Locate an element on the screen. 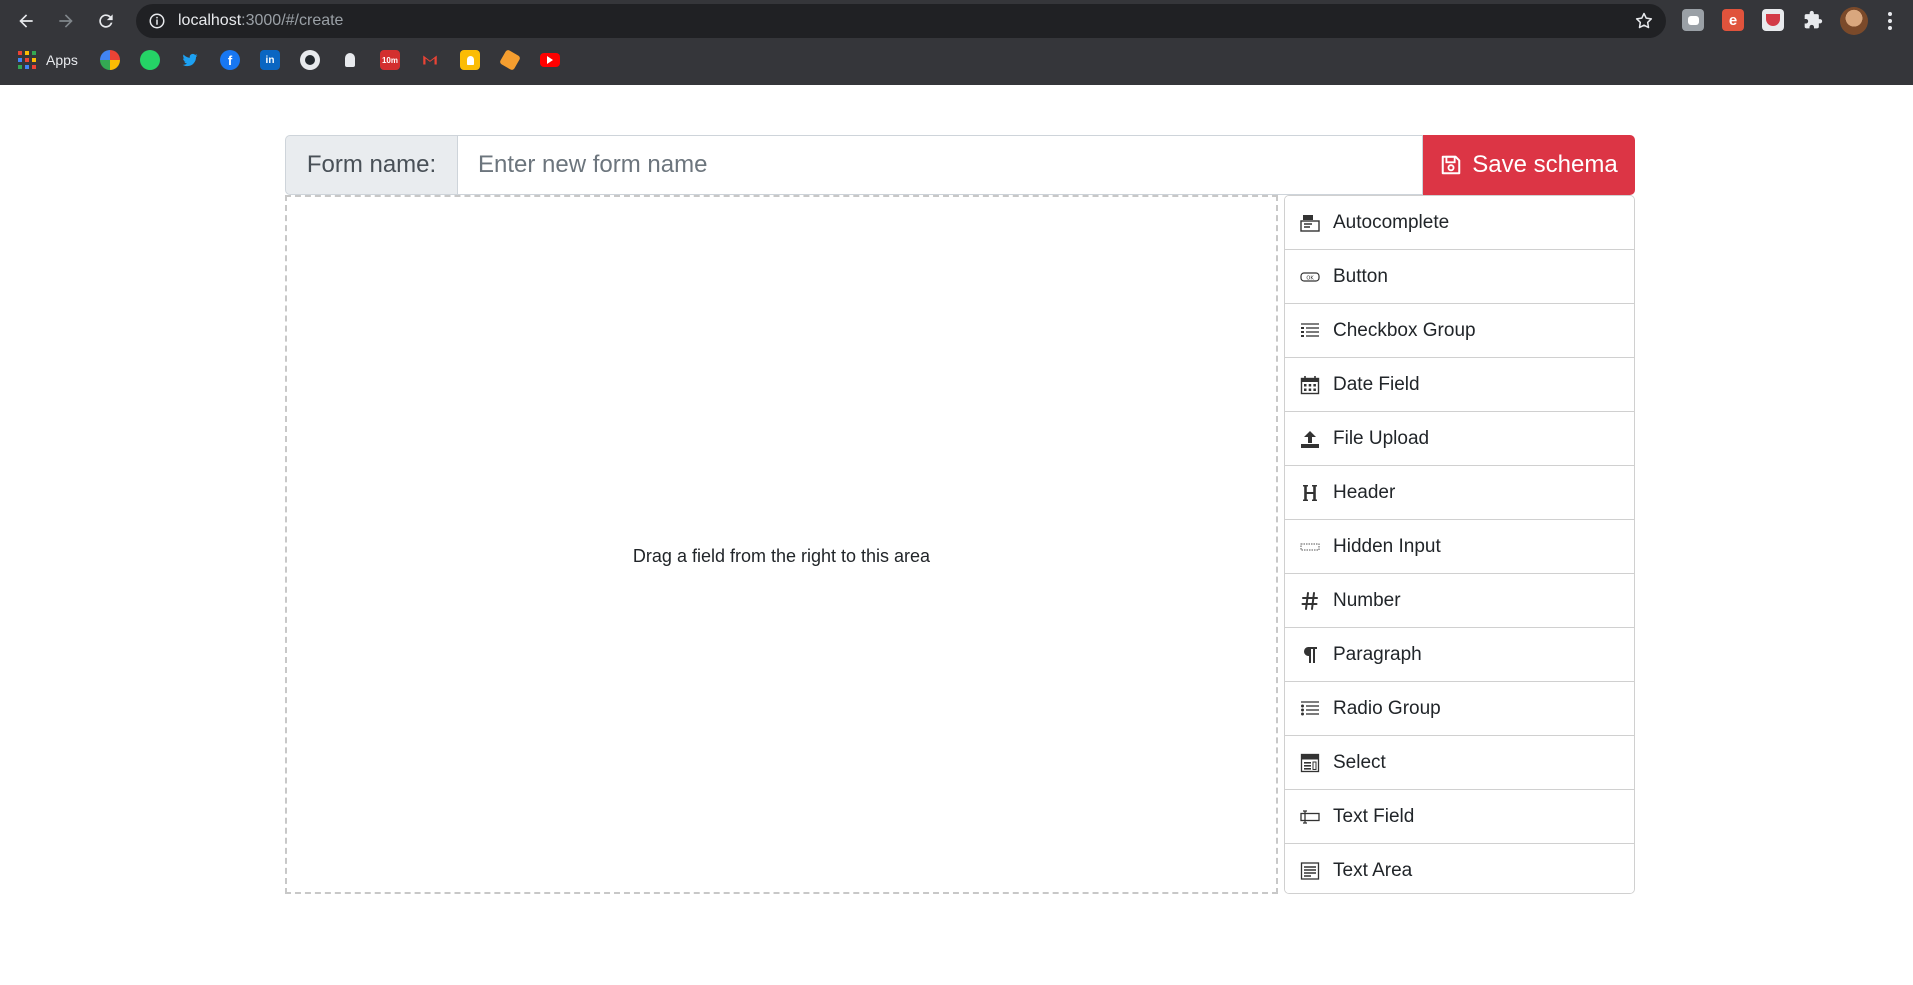 The height and width of the screenshot is (985, 1913). pocket-icon is located at coordinates (1773, 20).